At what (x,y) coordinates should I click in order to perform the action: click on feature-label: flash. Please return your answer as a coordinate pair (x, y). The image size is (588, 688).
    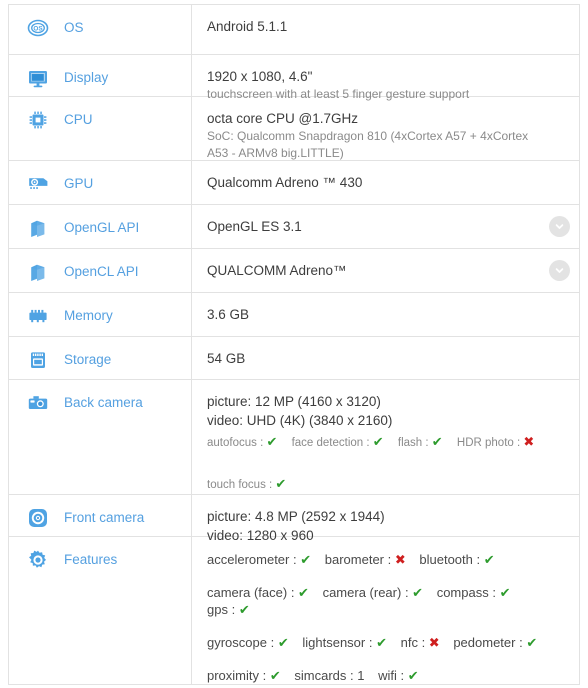
    Looking at the image, I should click on (410, 443).